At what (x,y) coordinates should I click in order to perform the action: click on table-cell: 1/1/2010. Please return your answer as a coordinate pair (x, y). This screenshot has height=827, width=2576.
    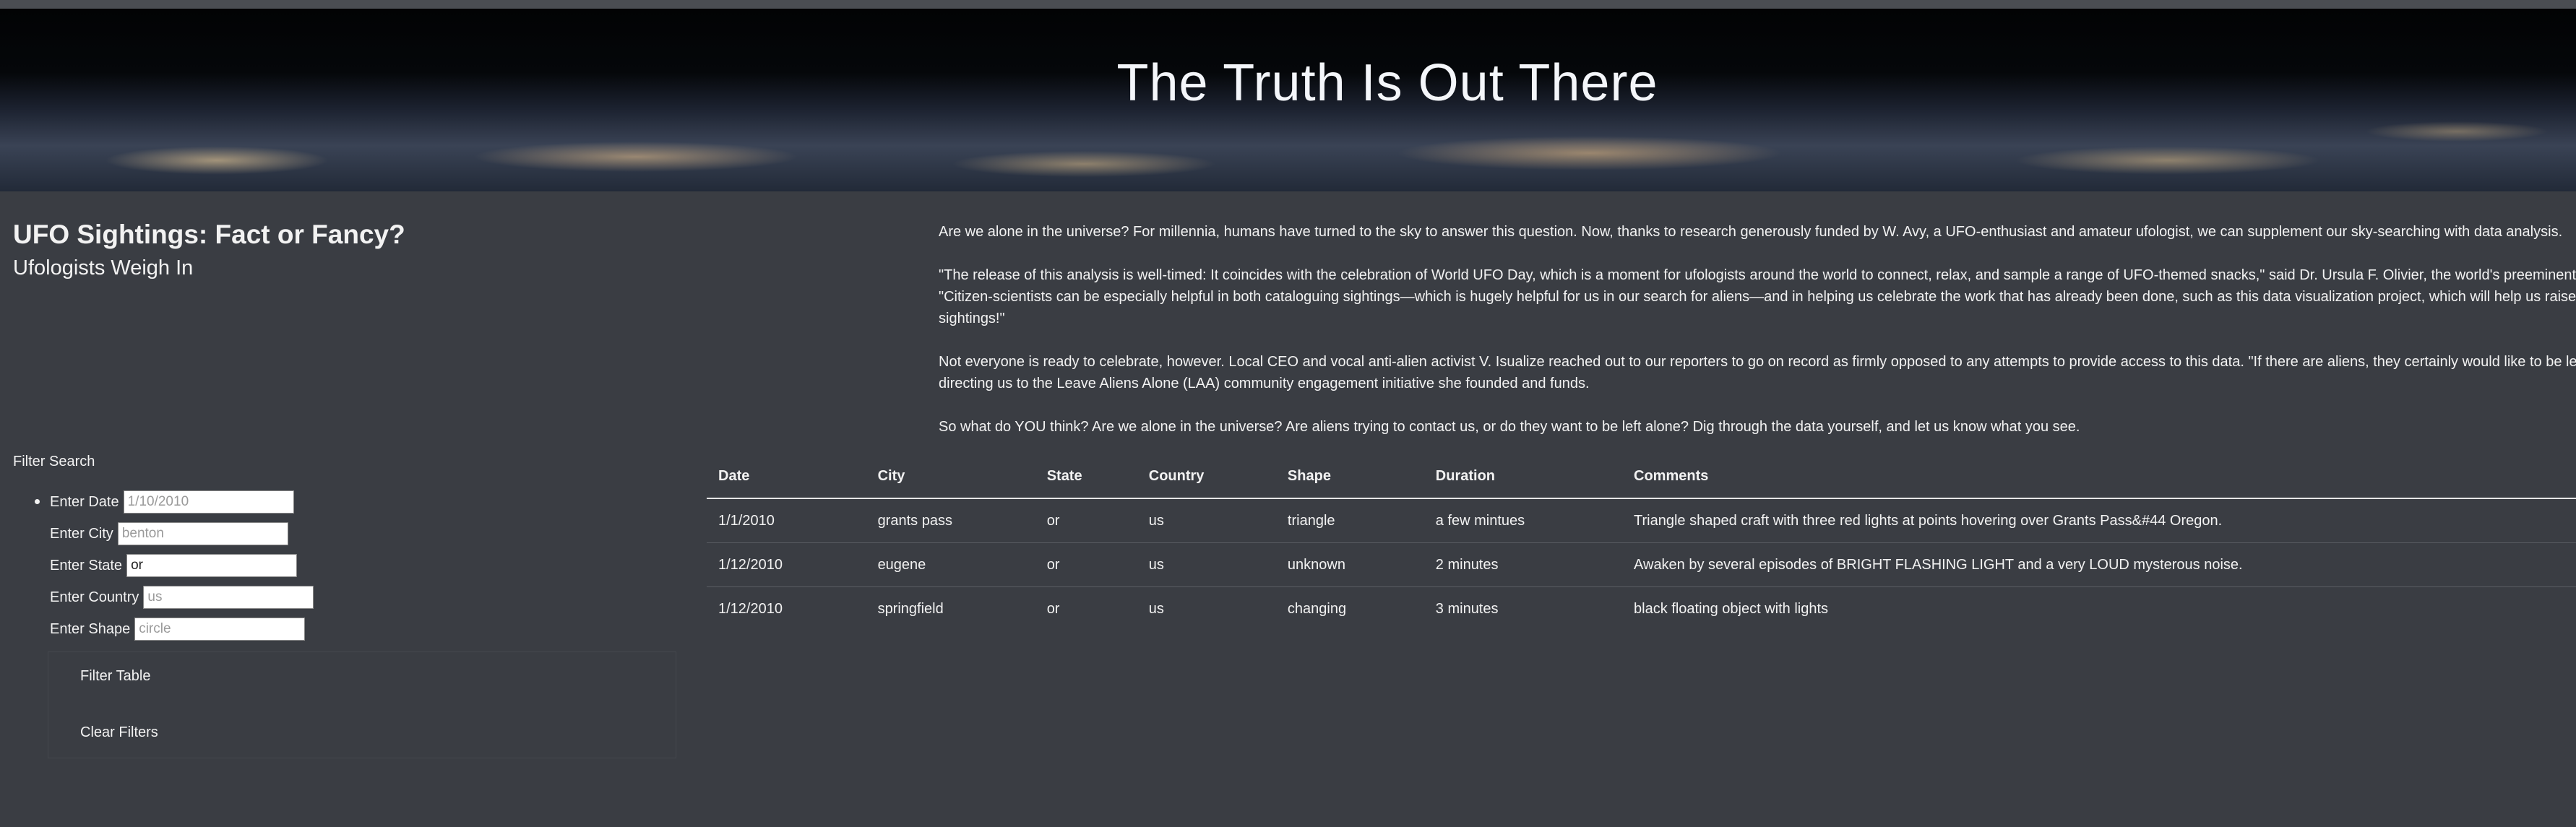
    Looking at the image, I should click on (746, 520).